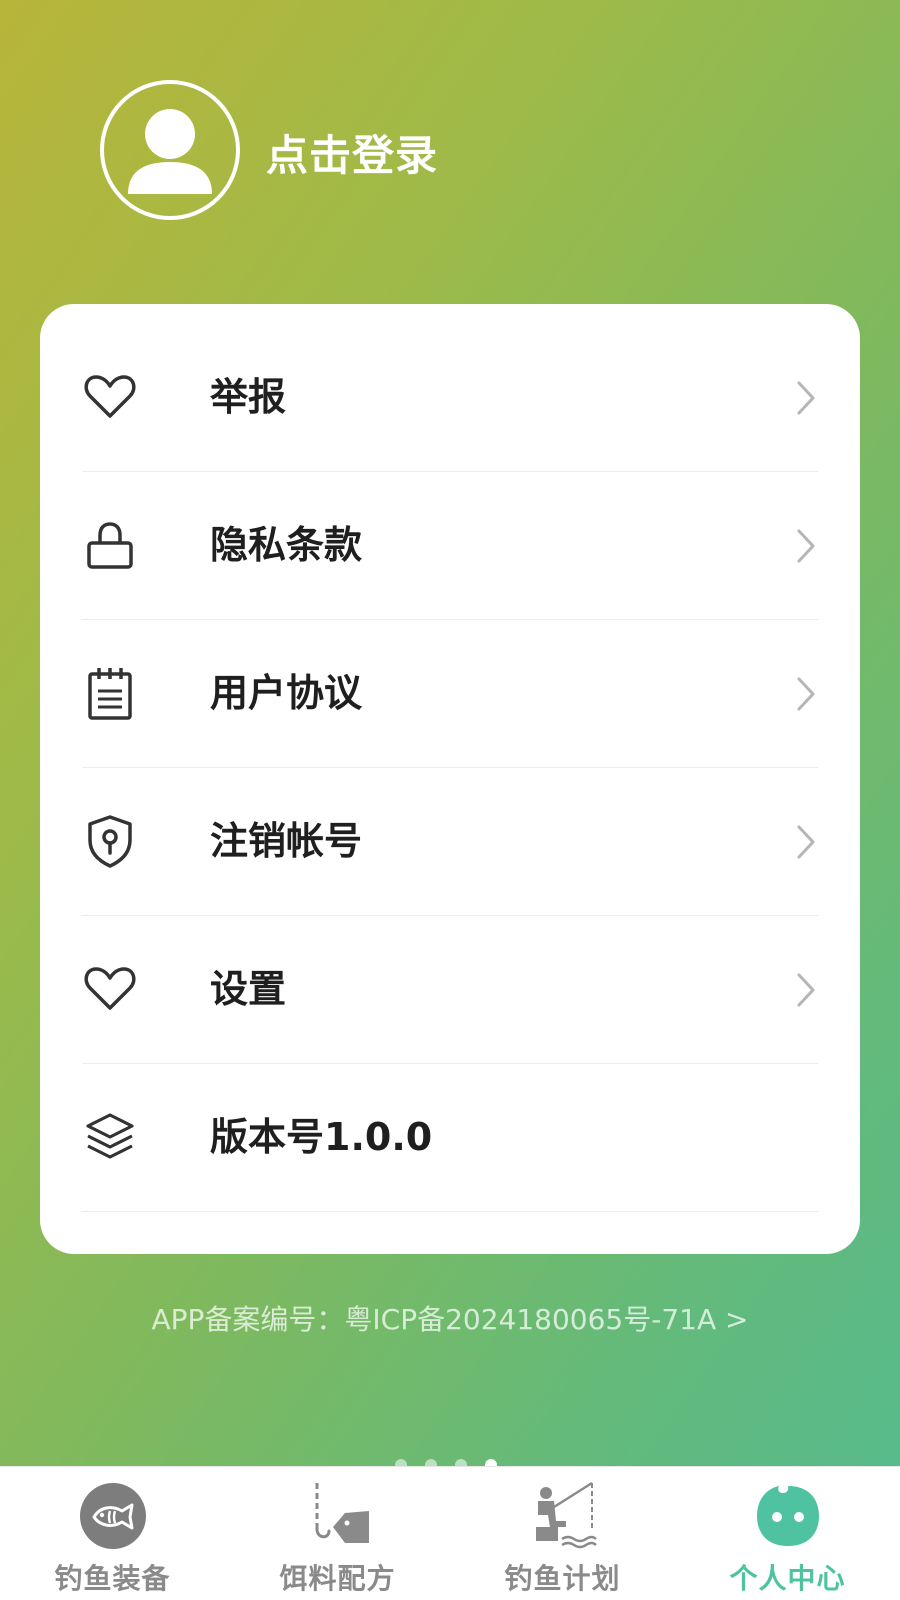 This screenshot has width=900, height=1600. I want to click on tab-bait-recipe: 饵料配方, so click(337, 1533).